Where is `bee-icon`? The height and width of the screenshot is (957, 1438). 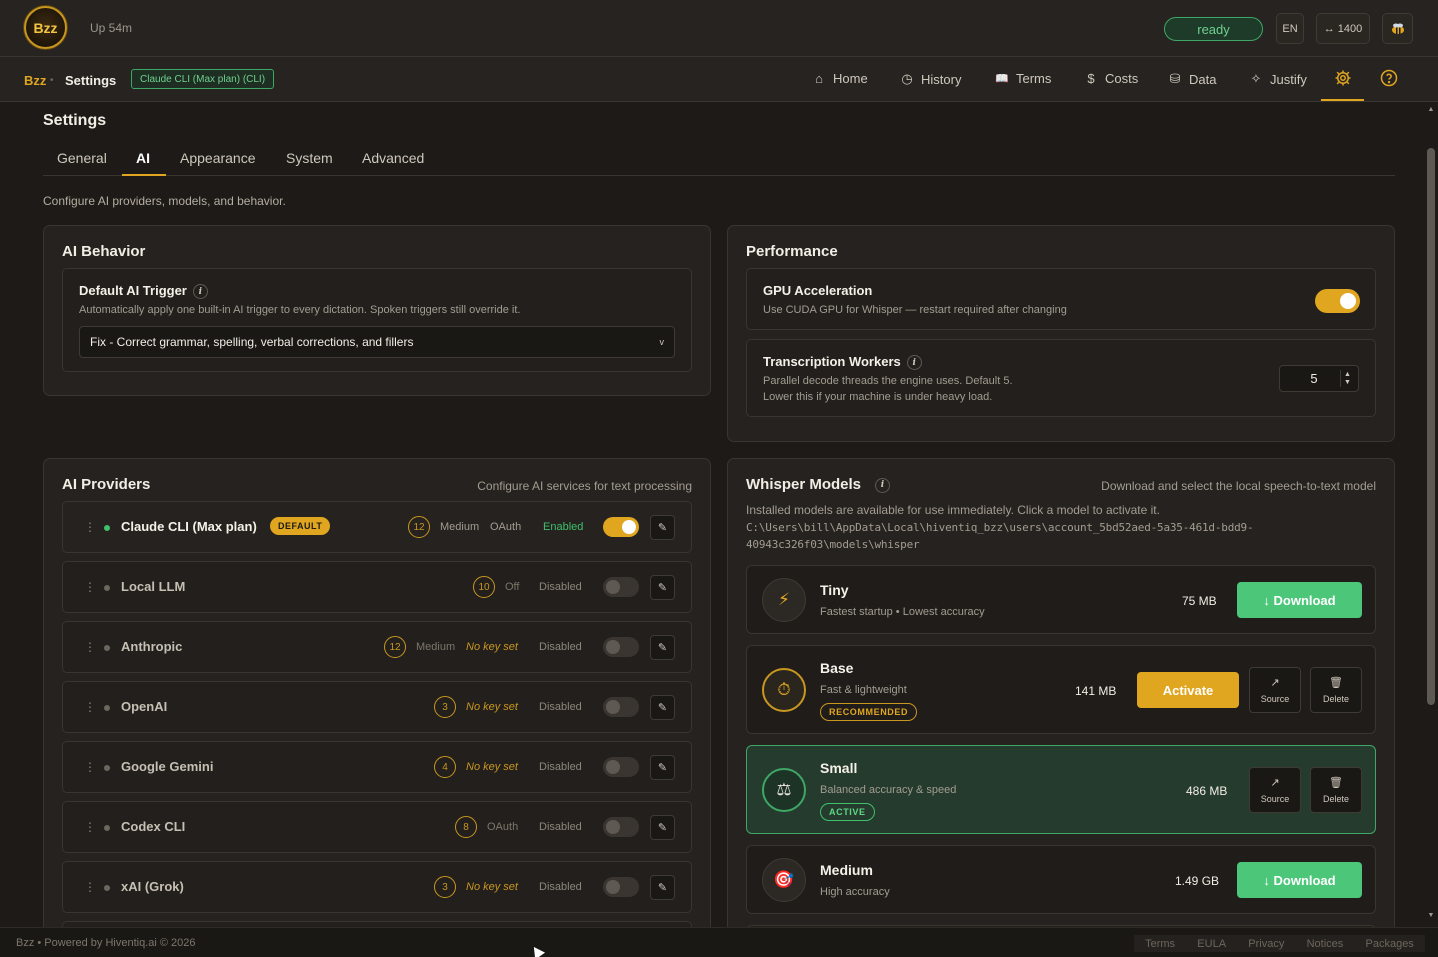
bee-icon is located at coordinates (1397, 28).